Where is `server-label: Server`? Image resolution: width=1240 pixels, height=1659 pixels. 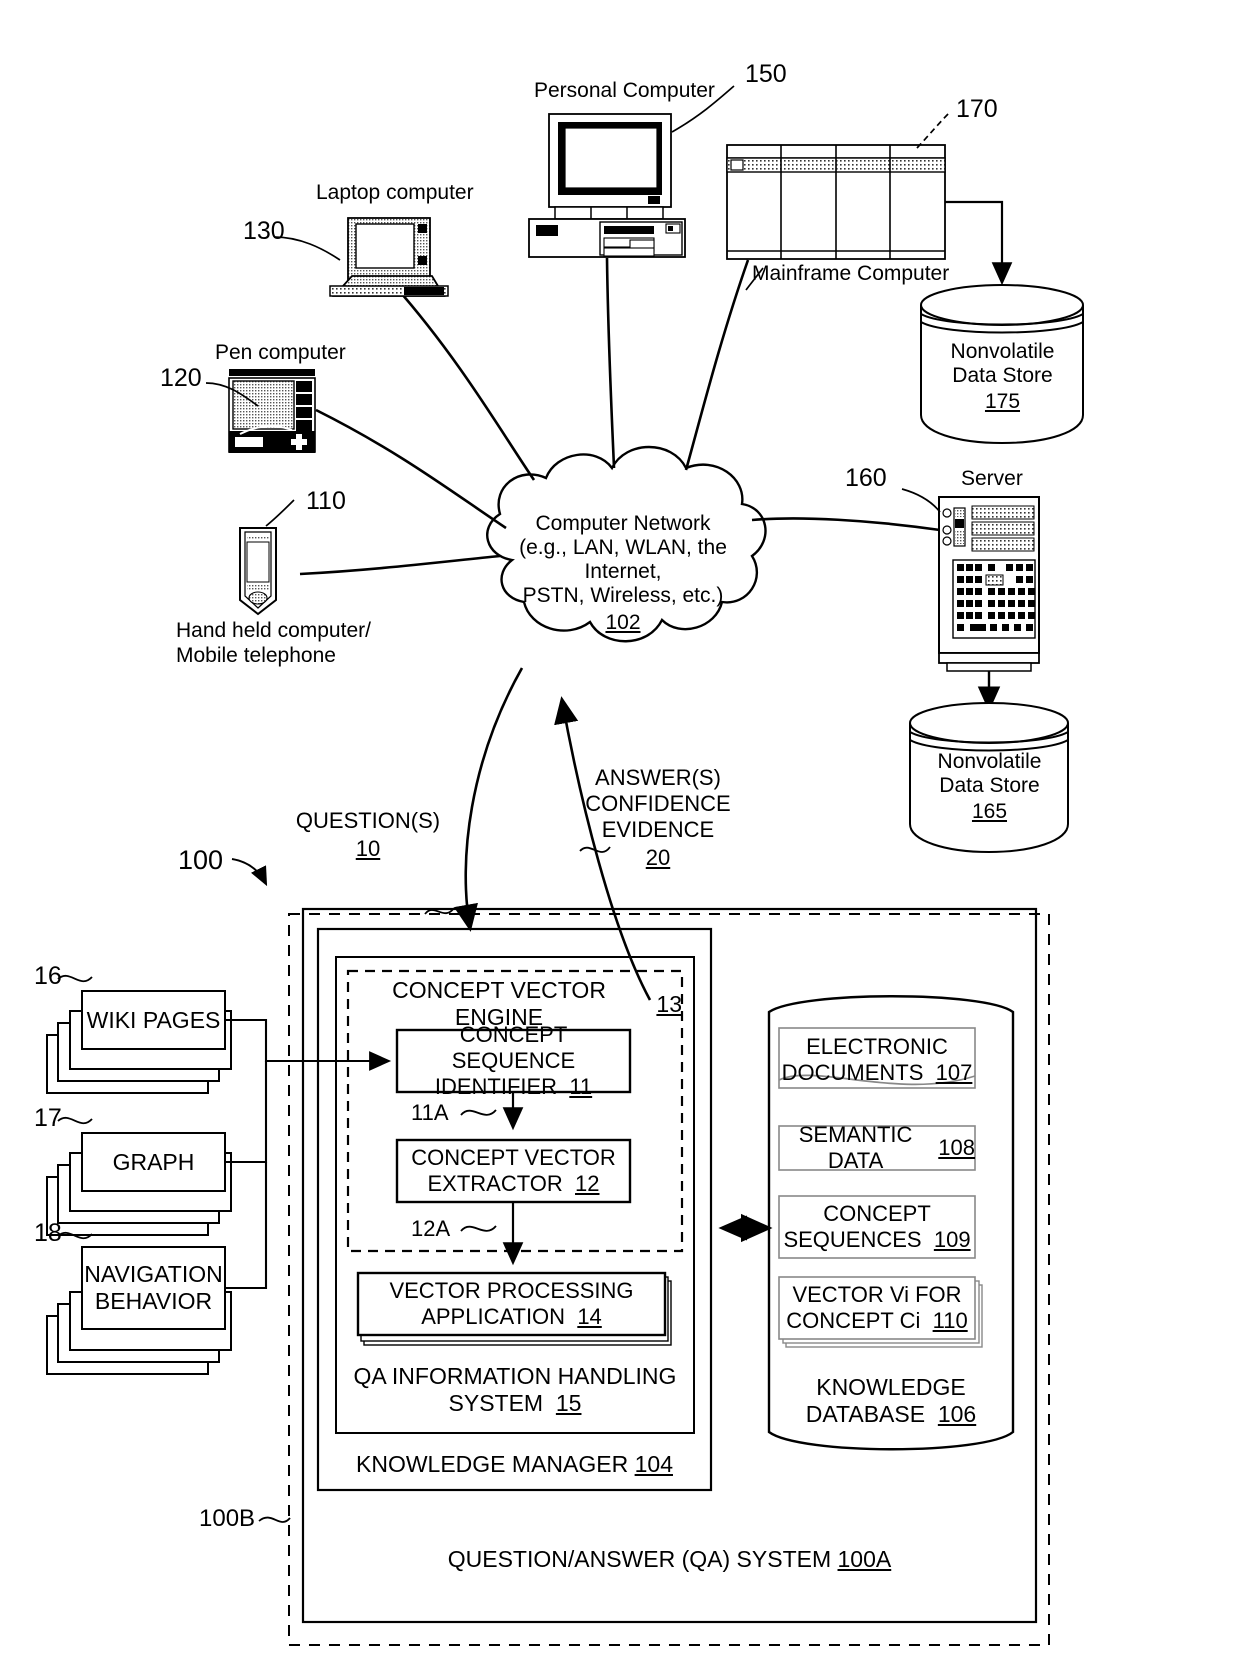 server-label: Server is located at coordinates (992, 478).